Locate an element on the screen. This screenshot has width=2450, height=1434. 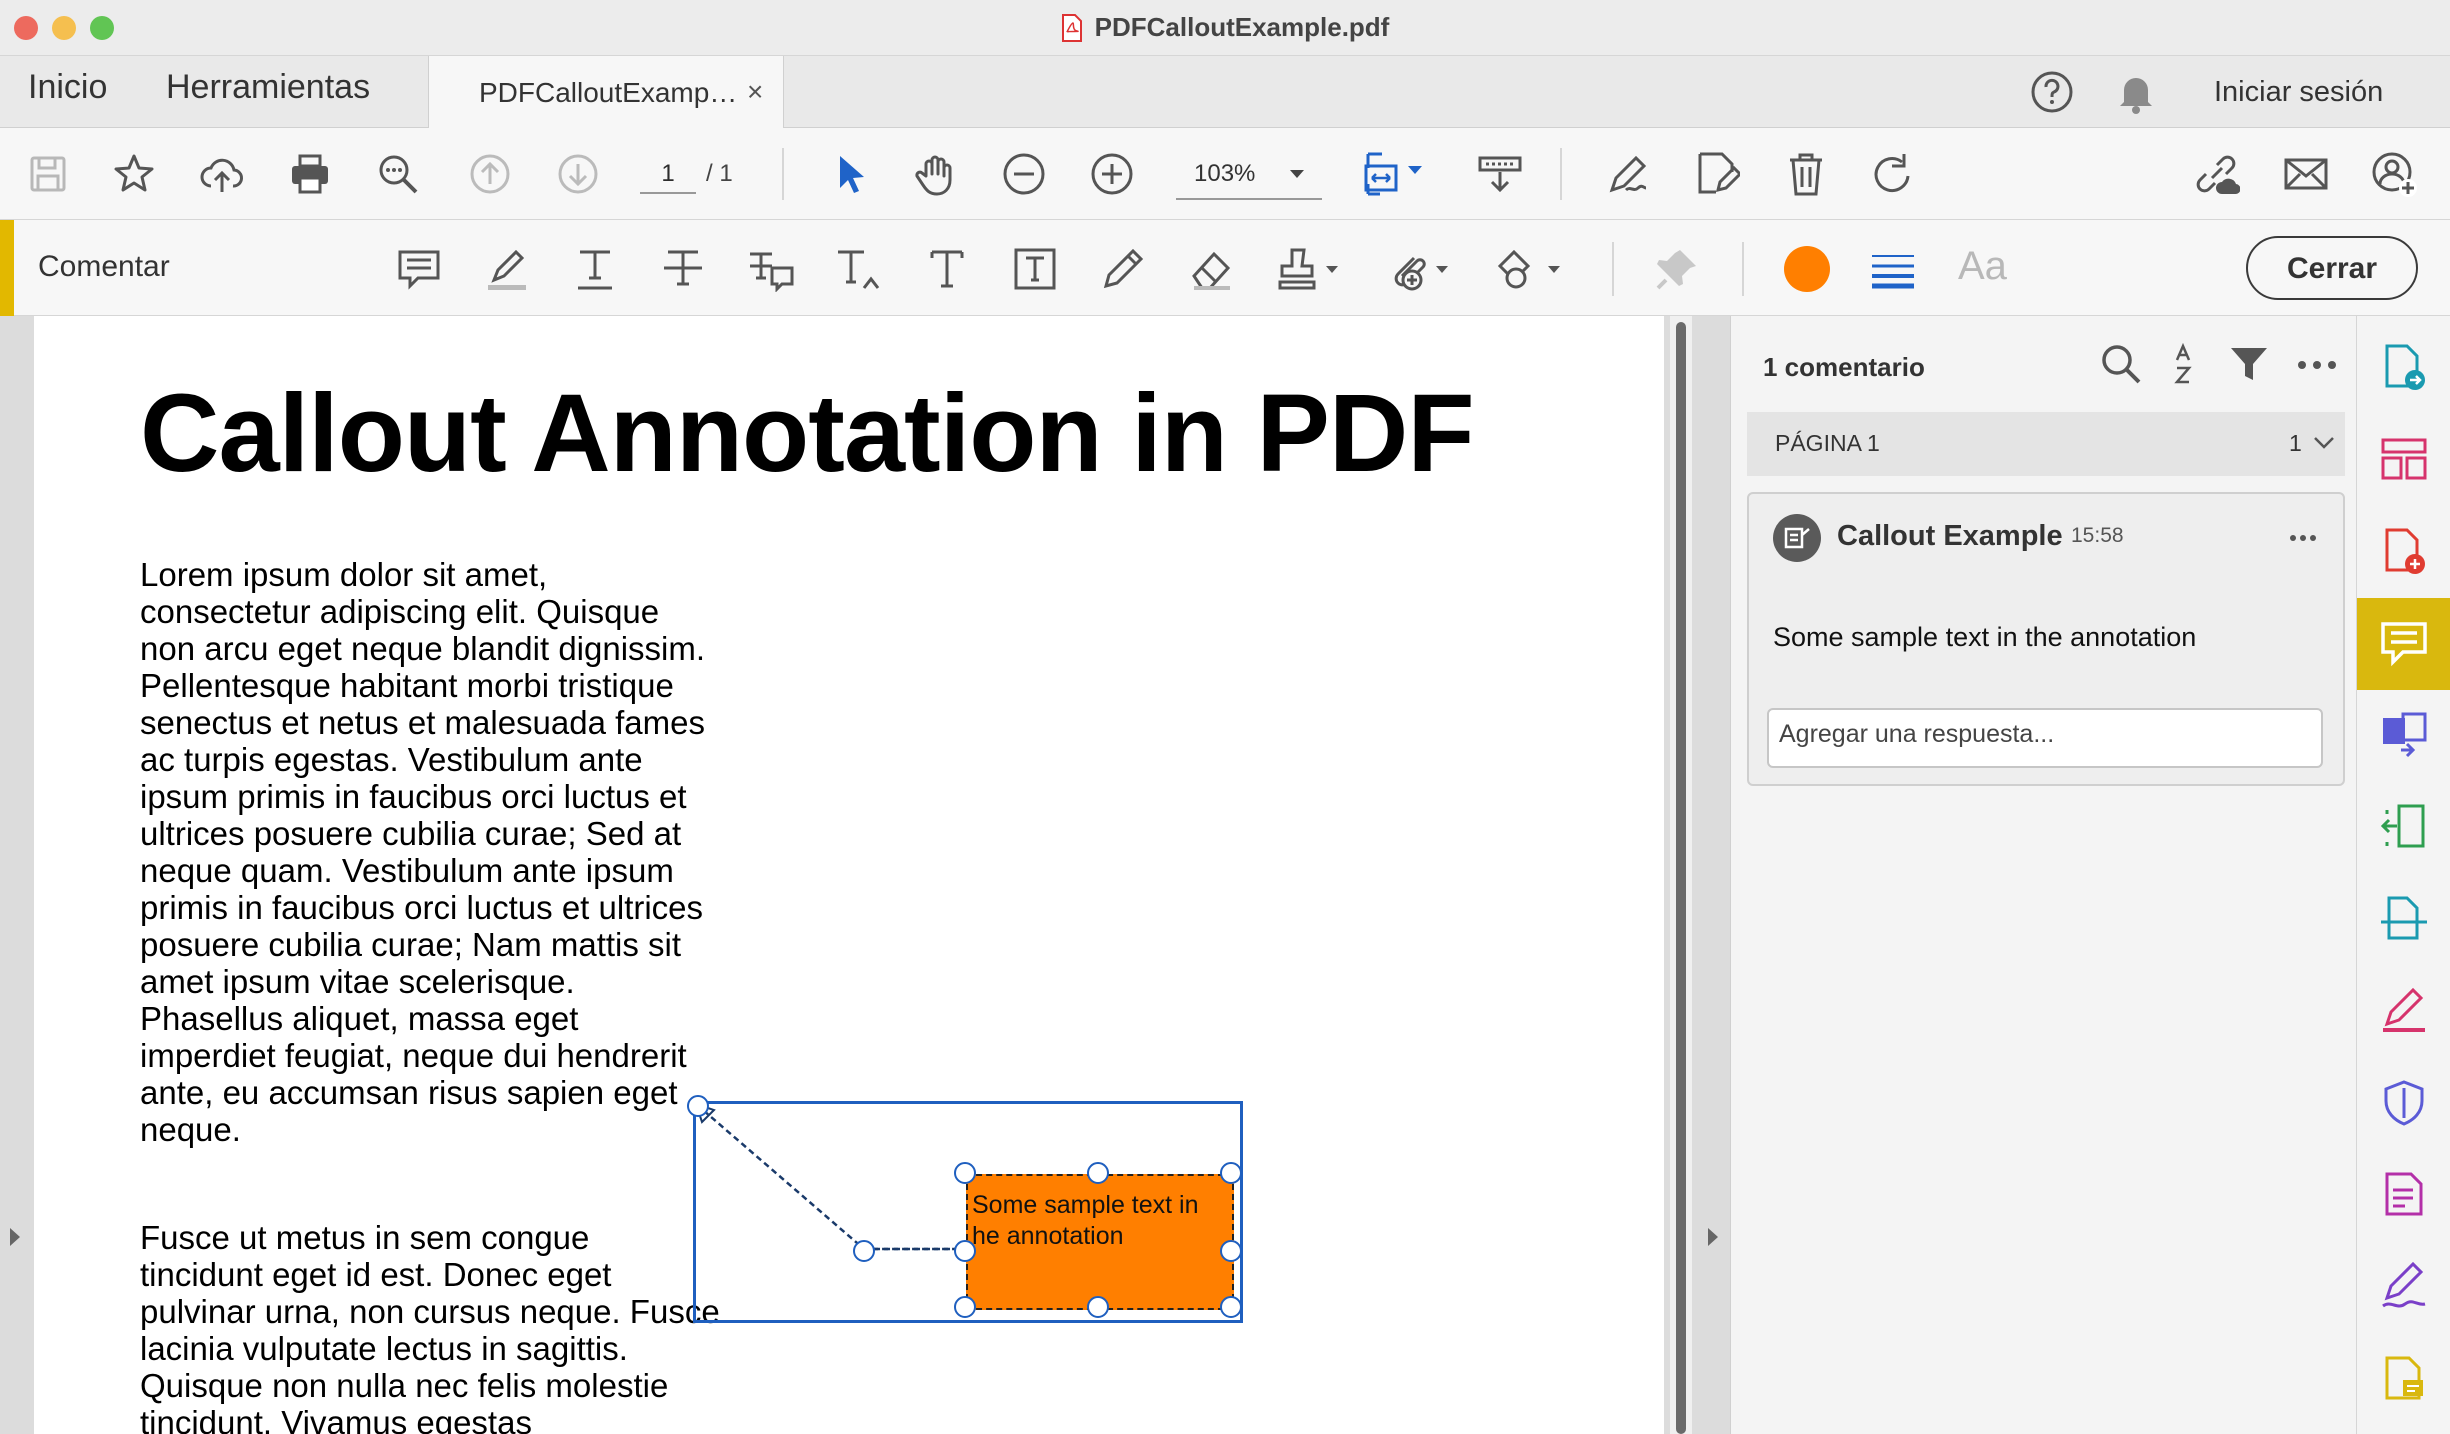
replace-text-icon is located at coordinates (771, 269).